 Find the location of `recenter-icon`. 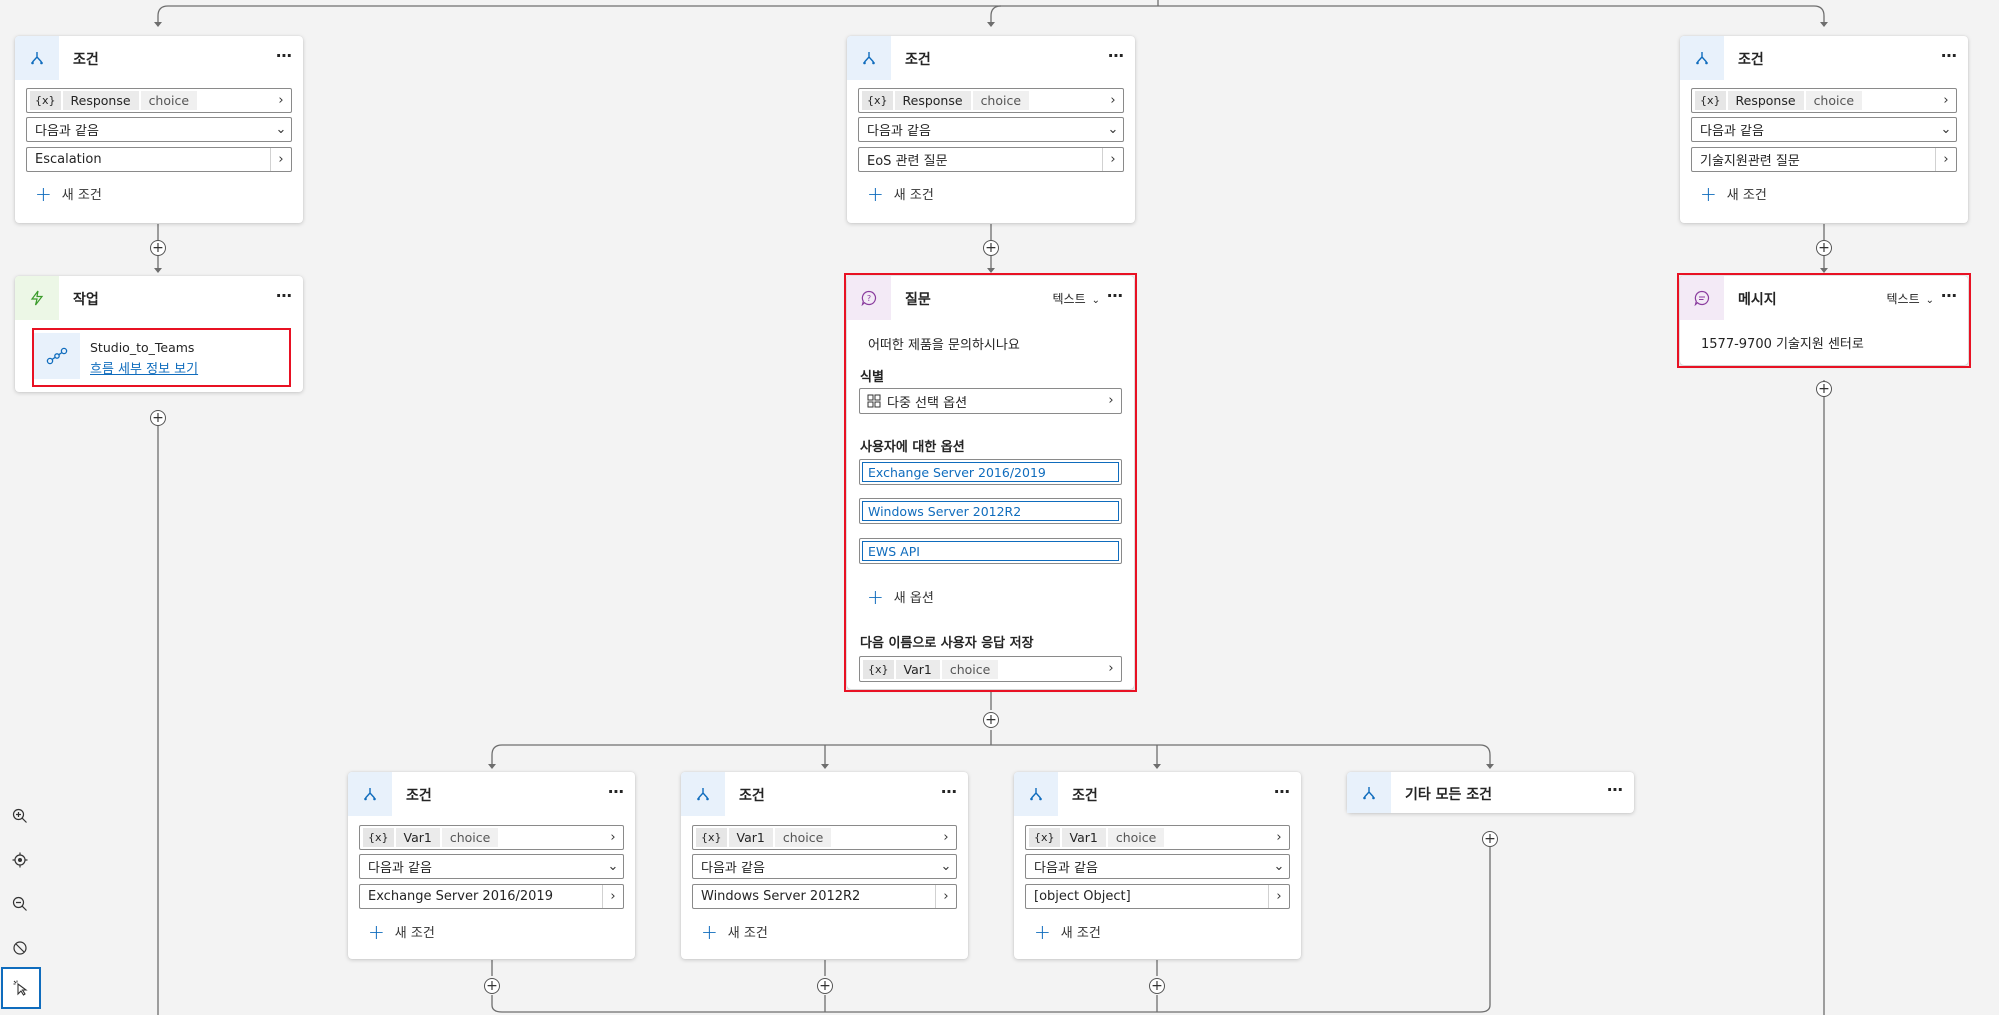

recenter-icon is located at coordinates (20, 860).